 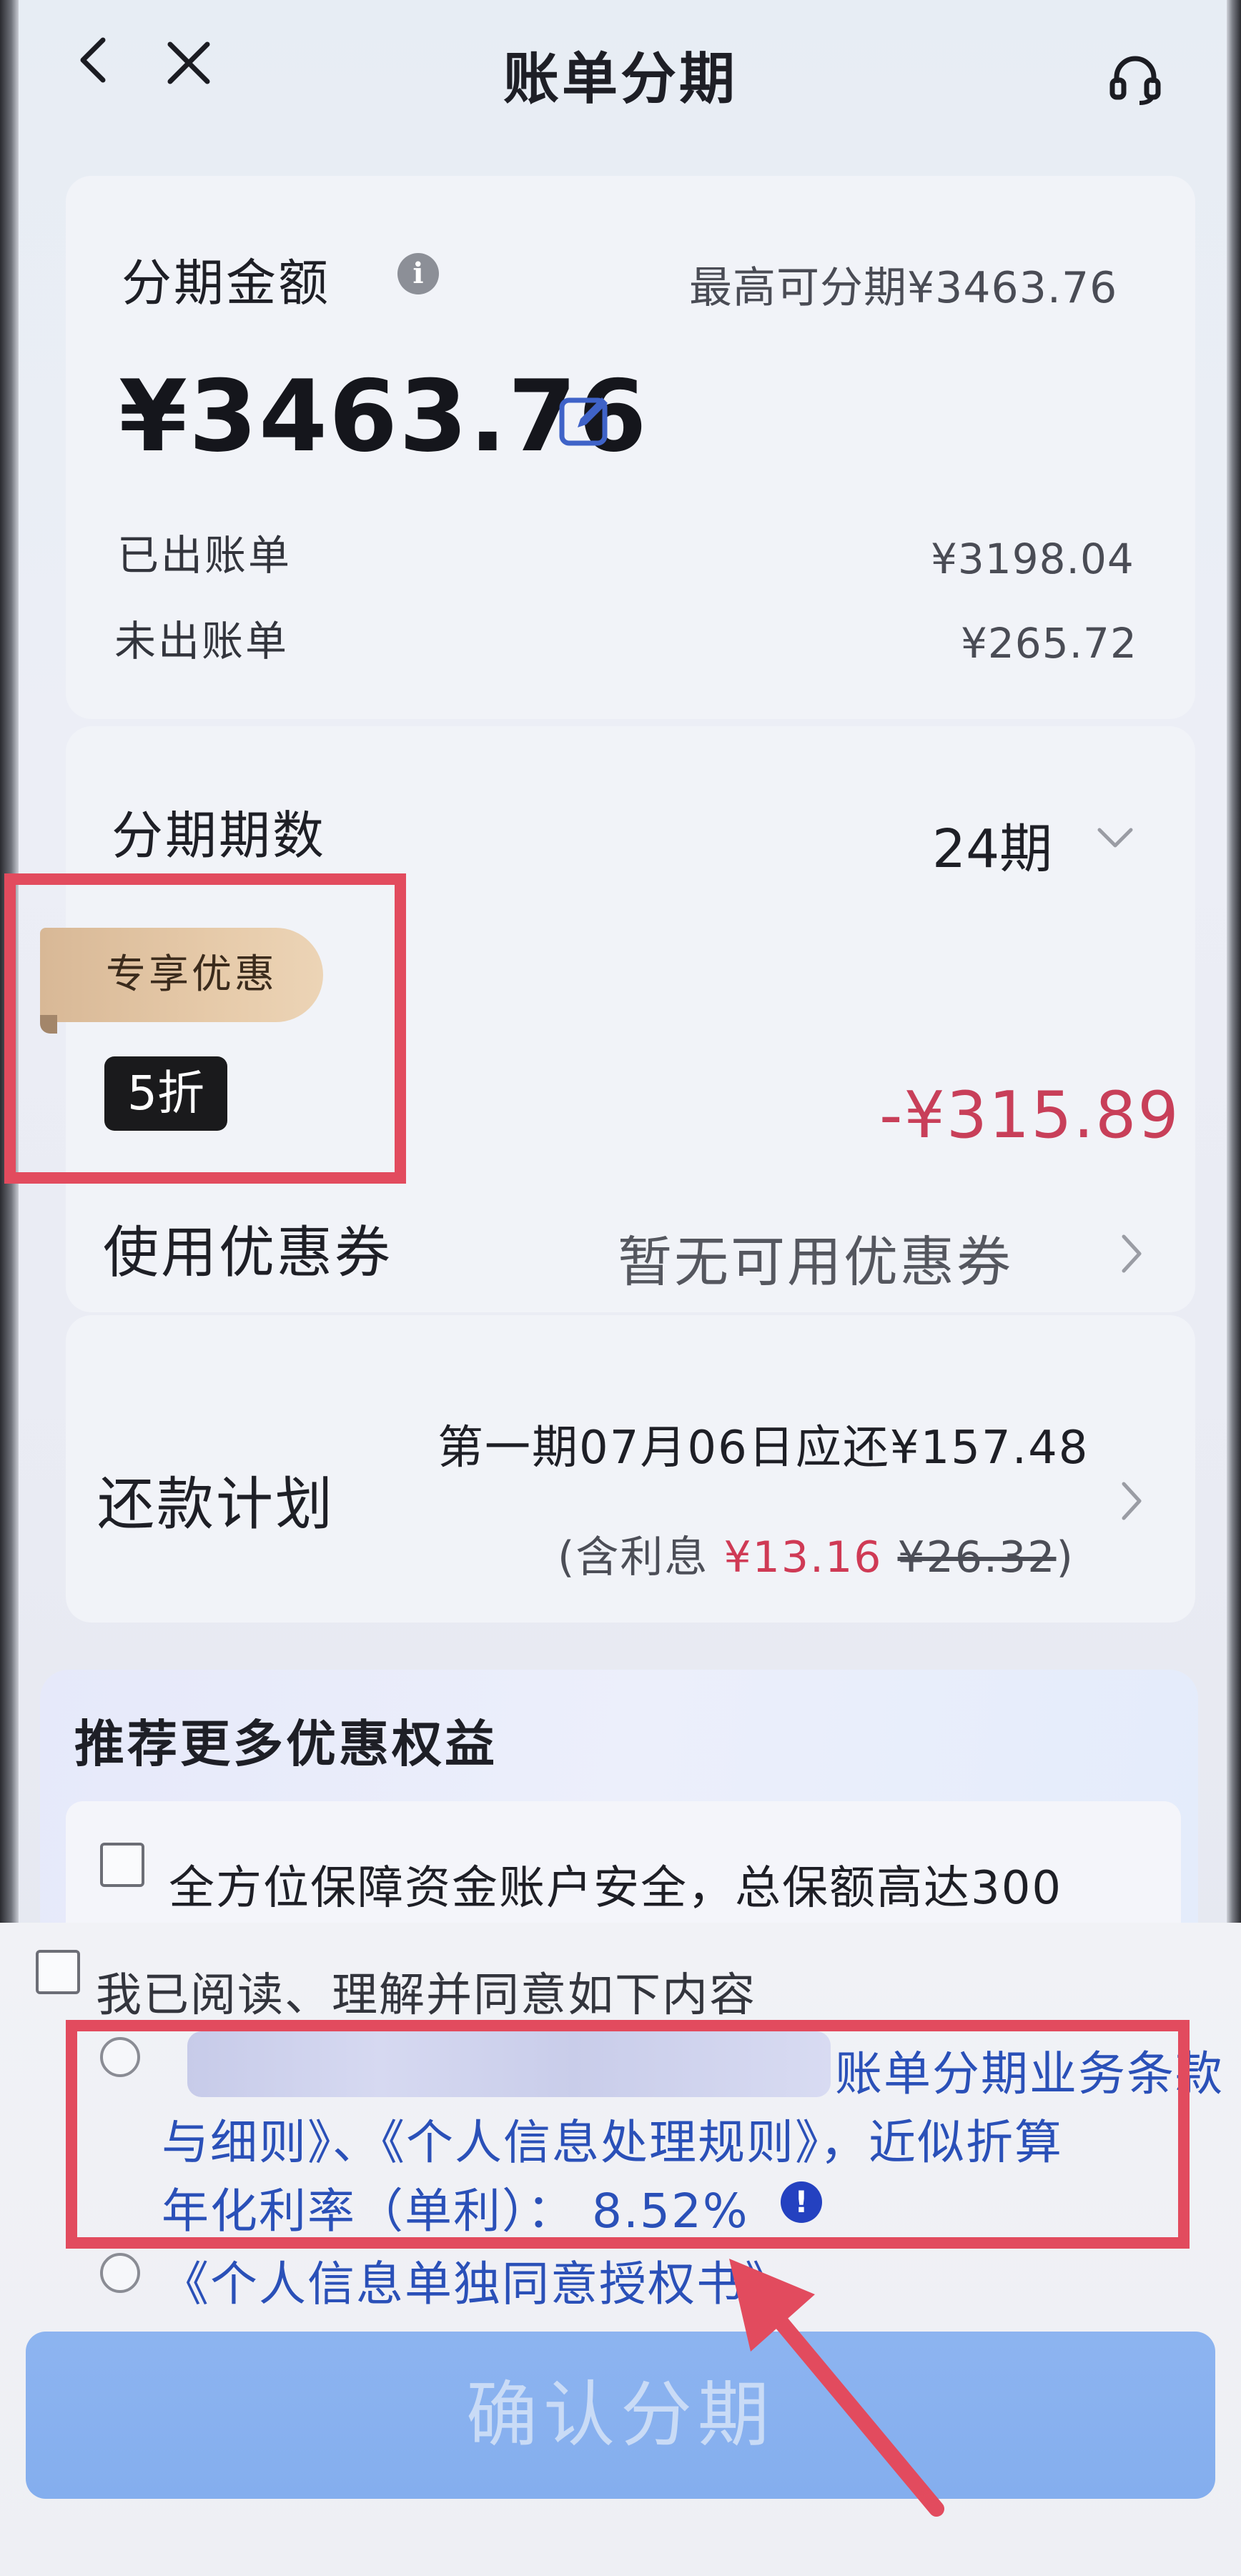 What do you see at coordinates (418, 274) in the screenshot?
I see `info-icon: i` at bounding box center [418, 274].